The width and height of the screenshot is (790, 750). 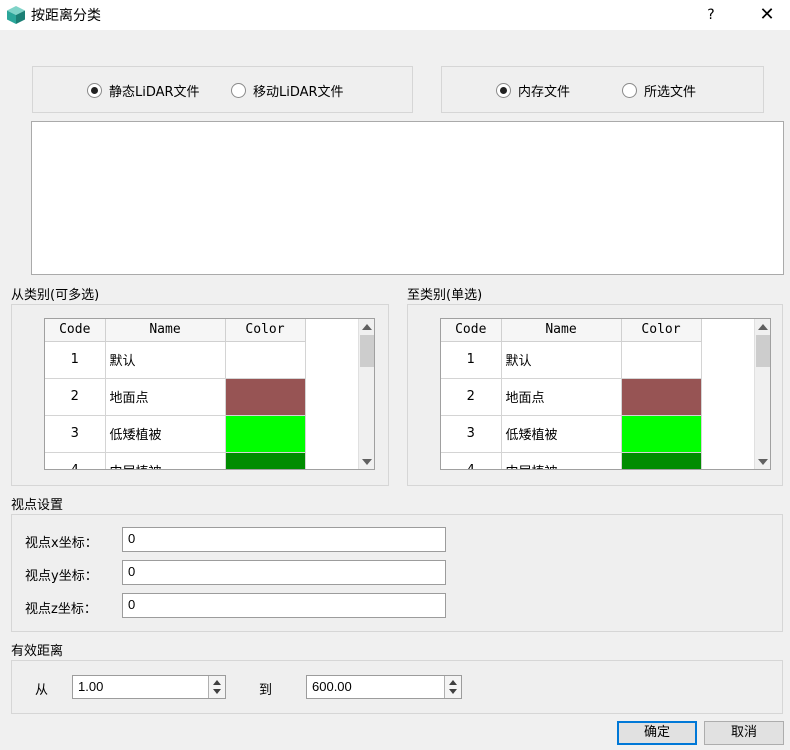 What do you see at coordinates (395, 15) in the screenshot?
I see `title-bar` at bounding box center [395, 15].